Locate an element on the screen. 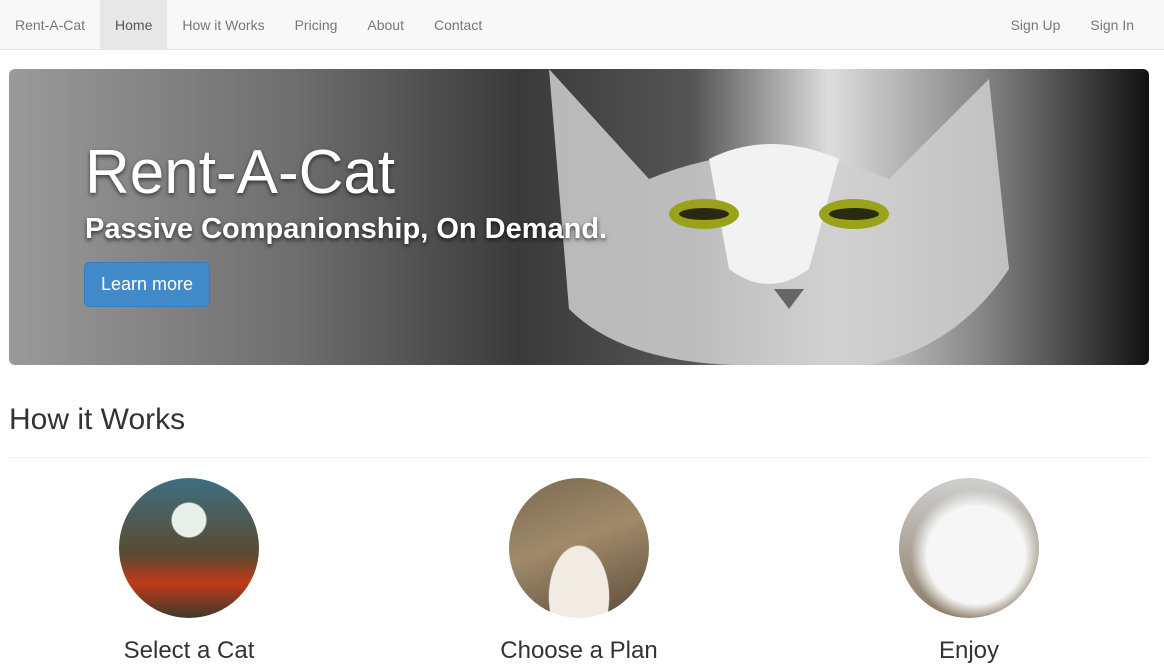 The height and width of the screenshot is (672, 1164). nav-sign-up: Sign Up is located at coordinates (1036, 24).